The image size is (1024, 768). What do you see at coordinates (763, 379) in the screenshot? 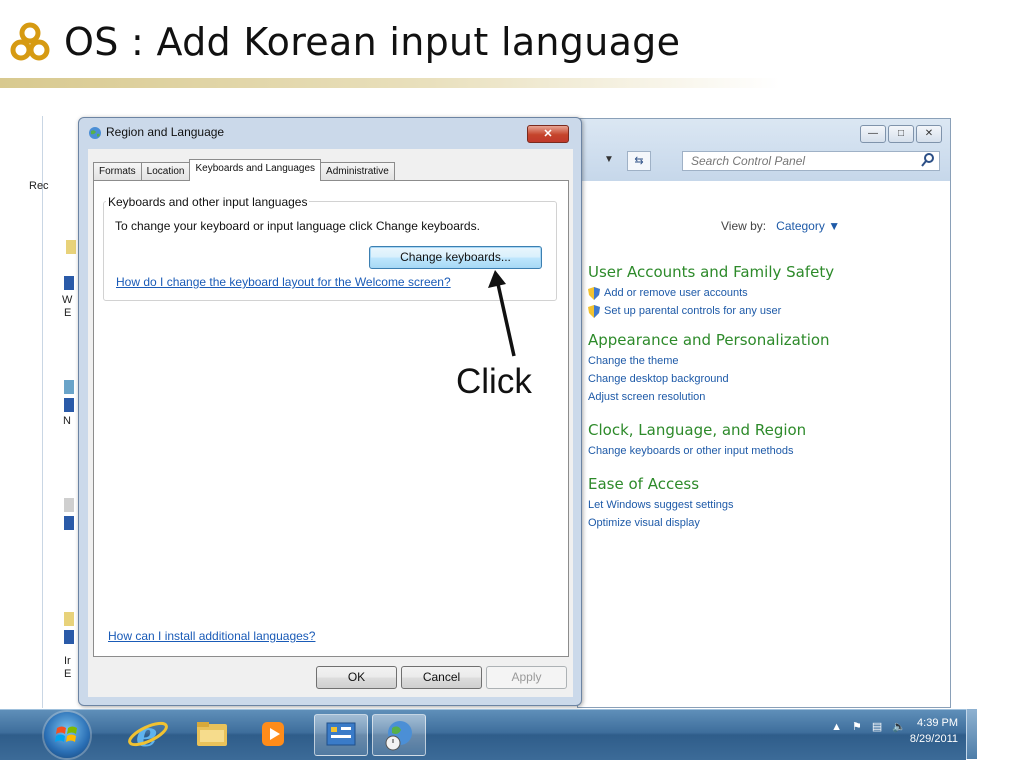
I see `link-desktop-background: Change desktop background` at bounding box center [763, 379].